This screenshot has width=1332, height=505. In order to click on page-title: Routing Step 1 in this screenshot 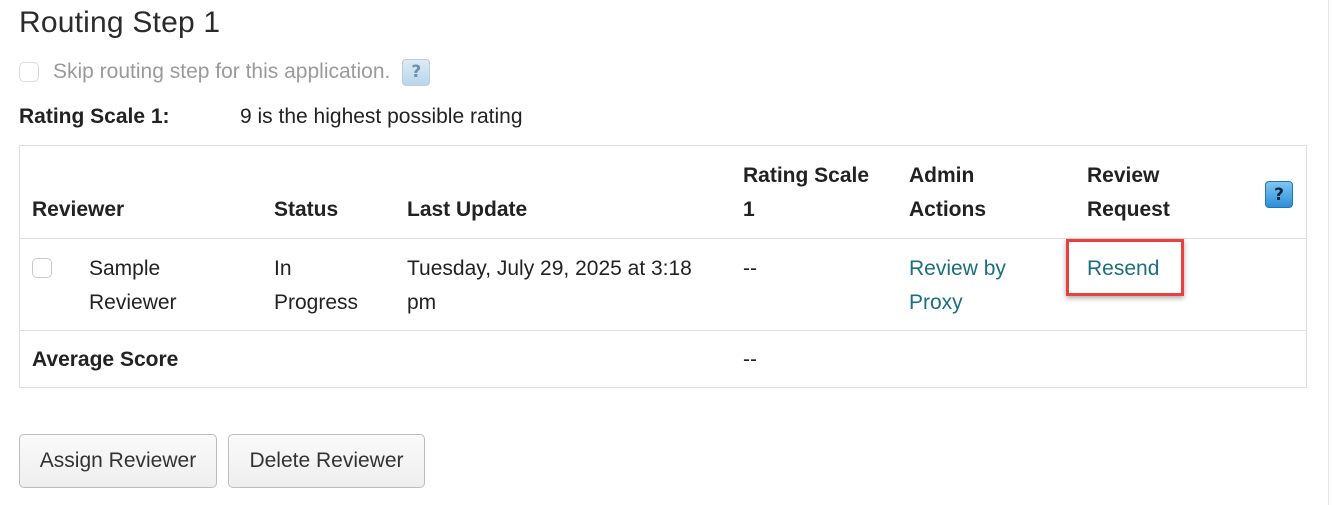, I will do `click(120, 22)`.